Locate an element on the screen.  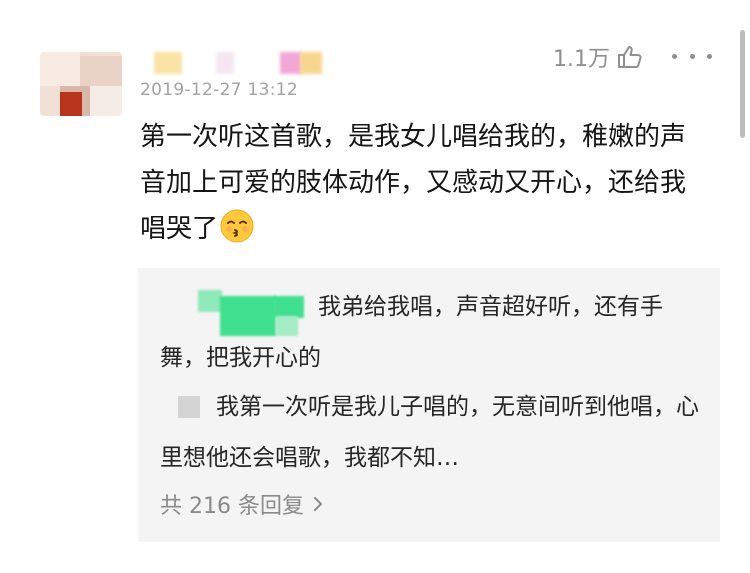
chevron-right-icon is located at coordinates (317, 504).